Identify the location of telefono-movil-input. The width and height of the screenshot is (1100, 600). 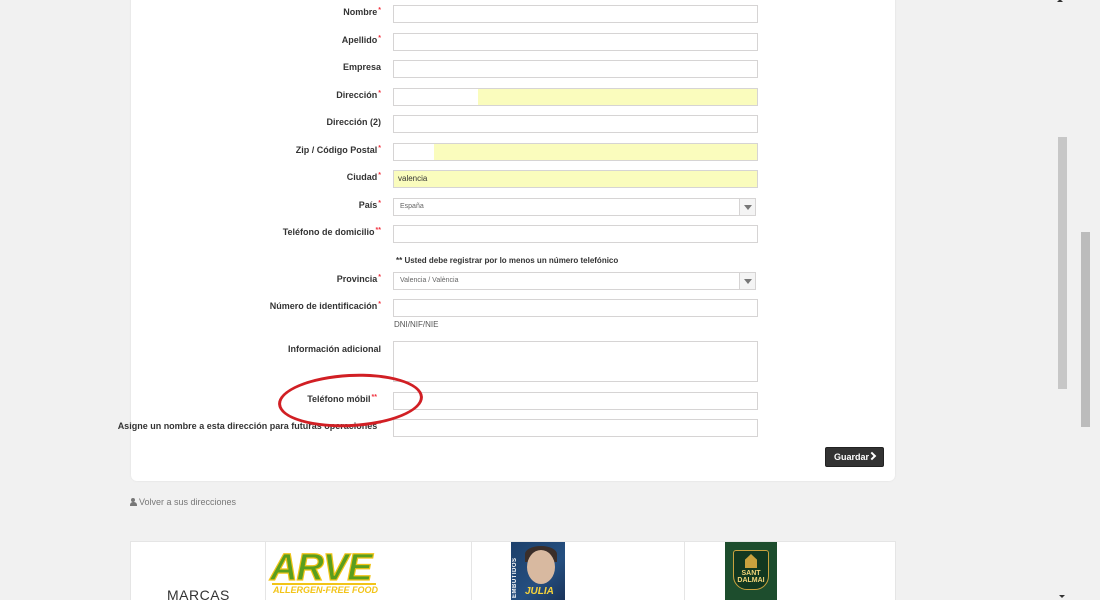
(575, 401).